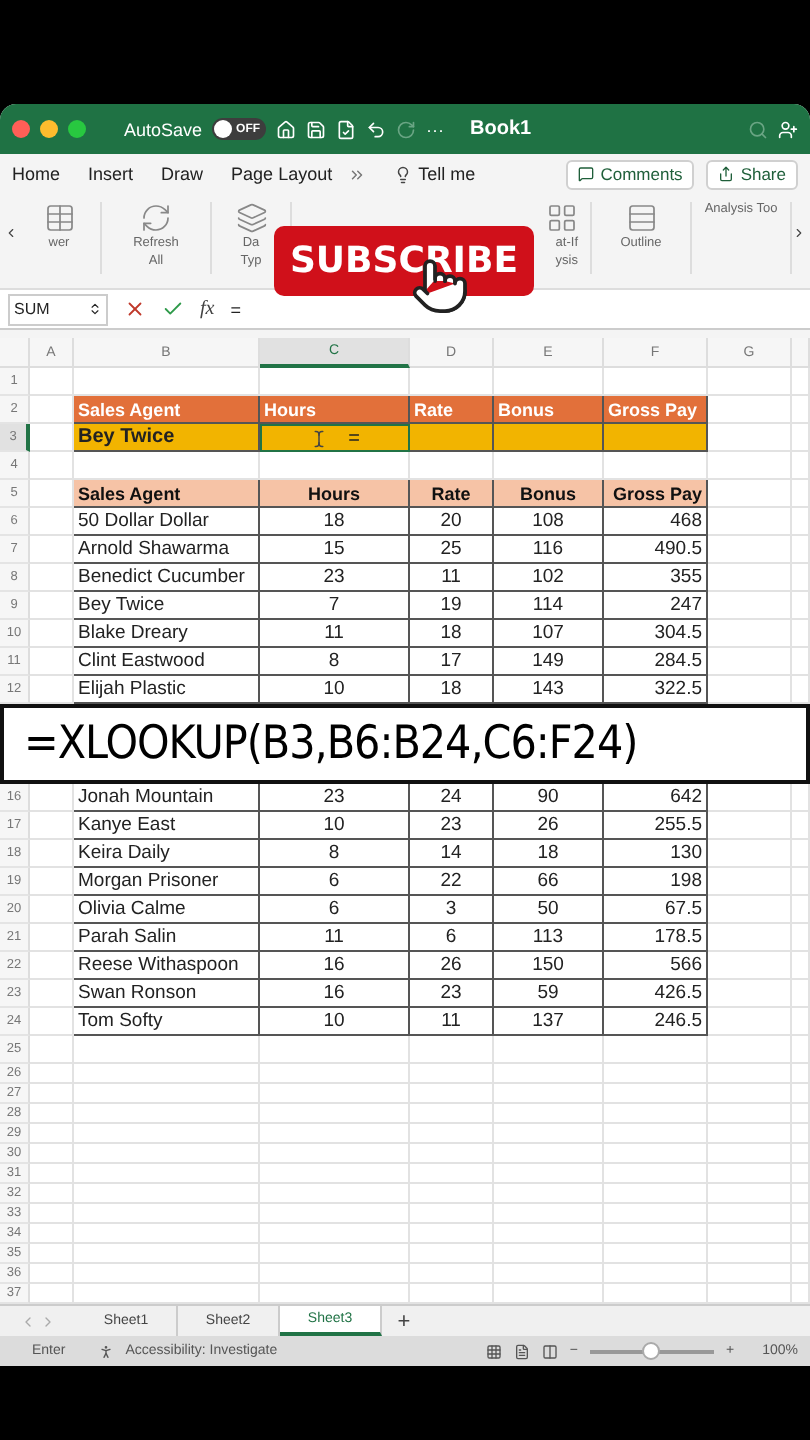 Image resolution: width=810 pixels, height=1440 pixels. Describe the element at coordinates (630, 174) in the screenshot. I see `comments-button: Comments` at that location.